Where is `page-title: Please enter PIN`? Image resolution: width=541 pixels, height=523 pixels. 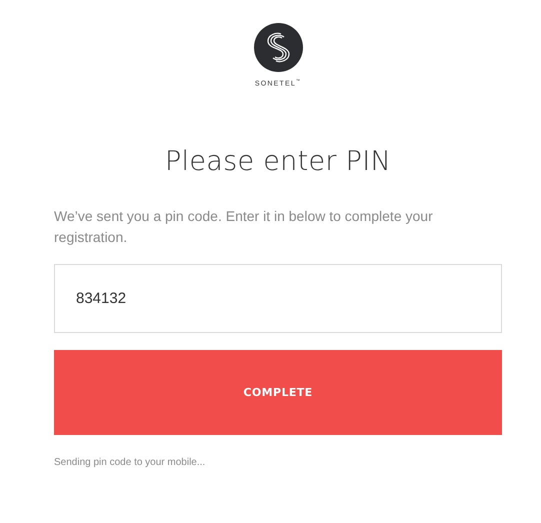
page-title: Please enter PIN is located at coordinates (278, 162).